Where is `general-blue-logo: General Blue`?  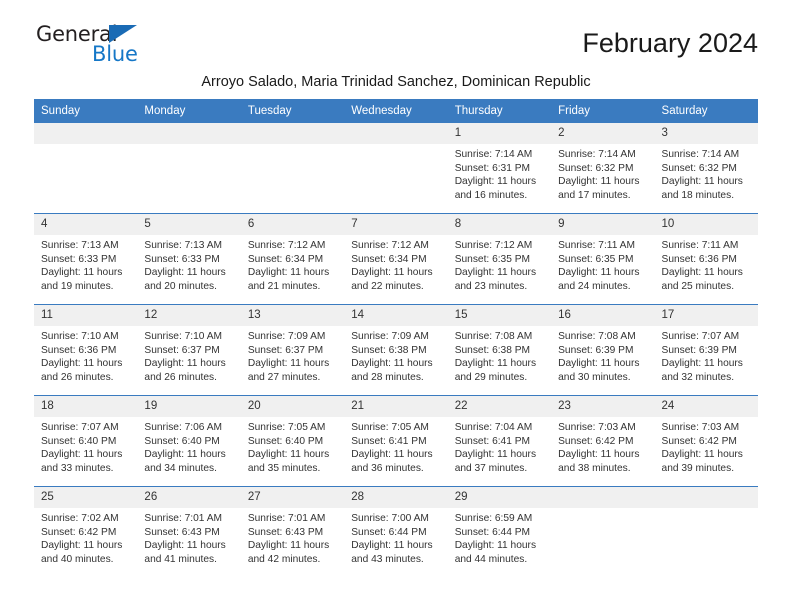
general-blue-logo: General Blue is located at coordinates (136, 46).